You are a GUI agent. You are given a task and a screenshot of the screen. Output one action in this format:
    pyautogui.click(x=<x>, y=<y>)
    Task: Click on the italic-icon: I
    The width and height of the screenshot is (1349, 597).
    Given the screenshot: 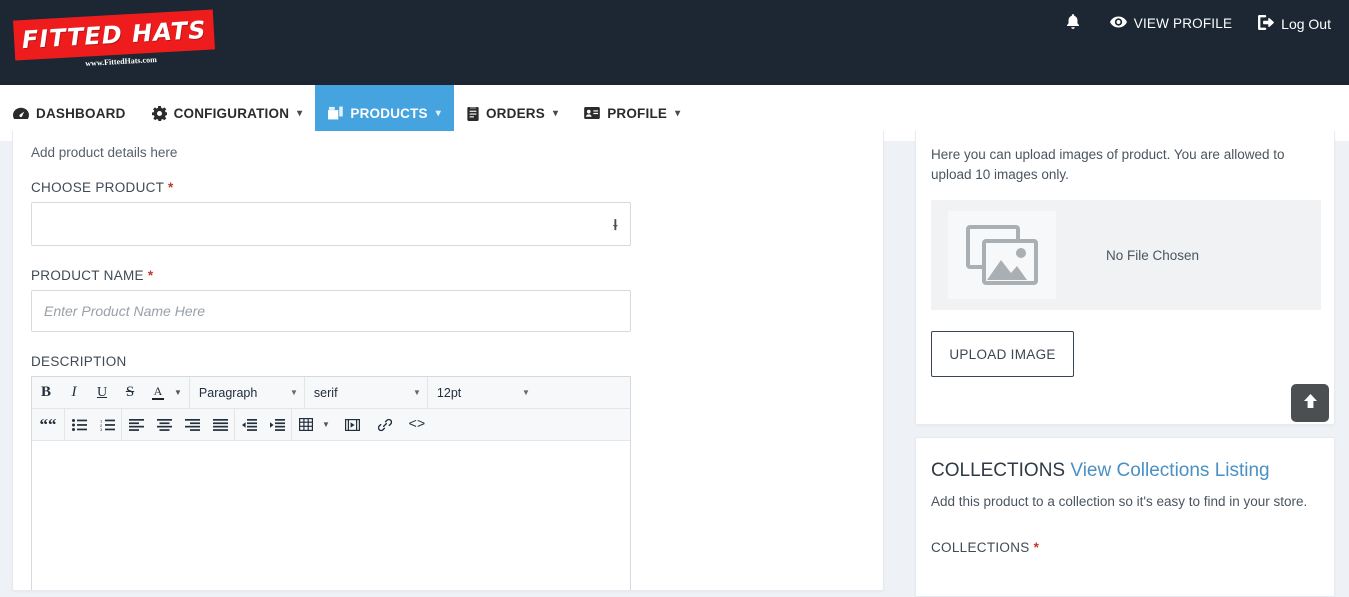 What is the action you would take?
    pyautogui.click(x=74, y=393)
    